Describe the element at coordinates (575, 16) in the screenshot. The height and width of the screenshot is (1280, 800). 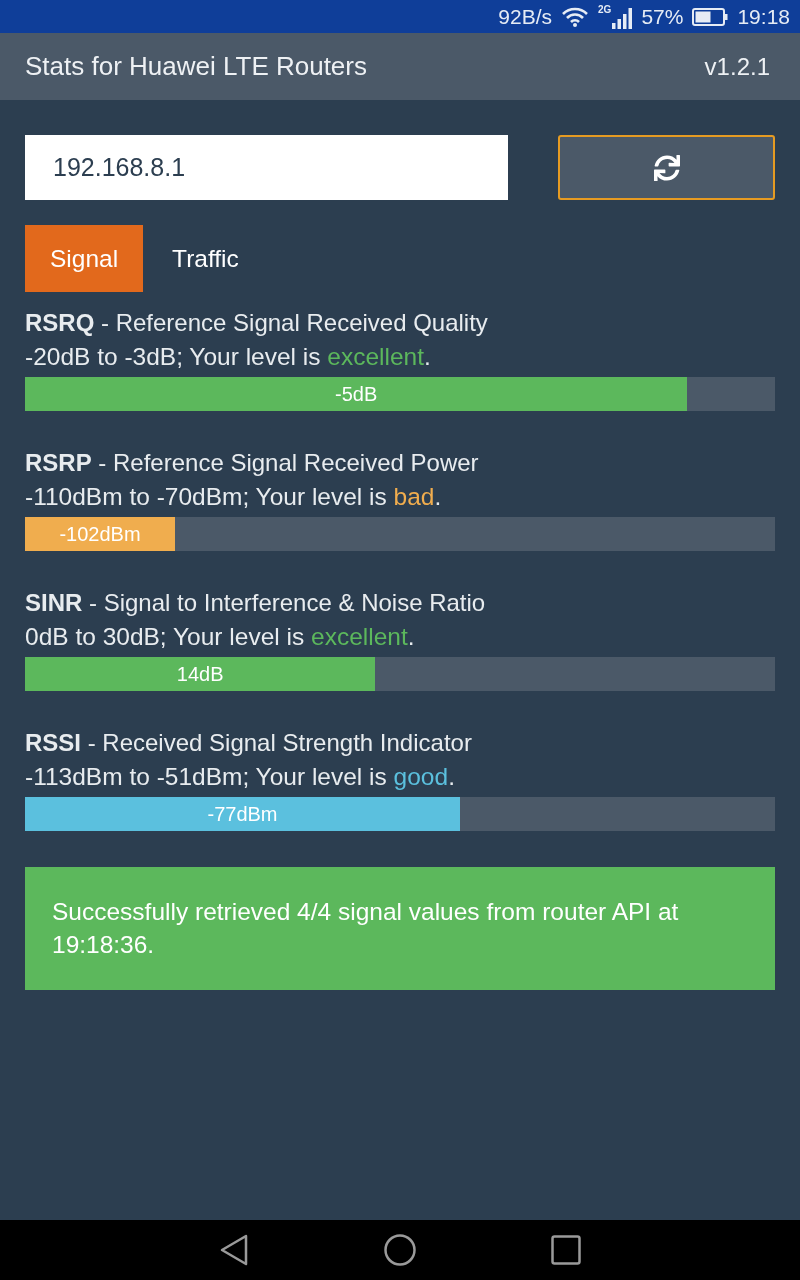
I see `wifi-icon` at that location.